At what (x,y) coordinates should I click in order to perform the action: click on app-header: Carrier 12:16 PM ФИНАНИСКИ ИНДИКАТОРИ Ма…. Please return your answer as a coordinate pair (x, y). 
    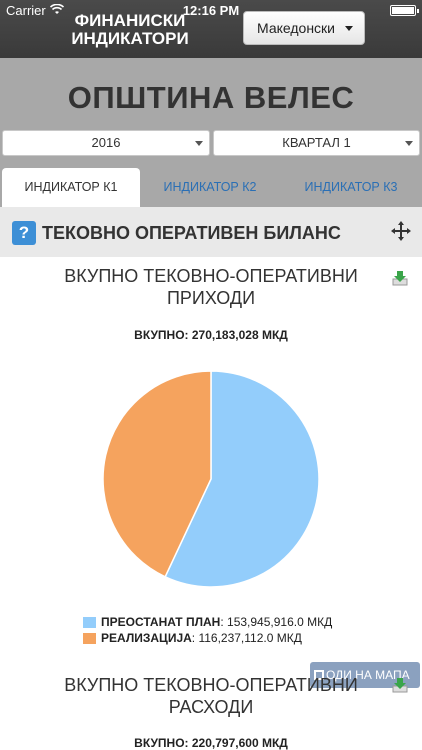
    Looking at the image, I should click on (211, 29).